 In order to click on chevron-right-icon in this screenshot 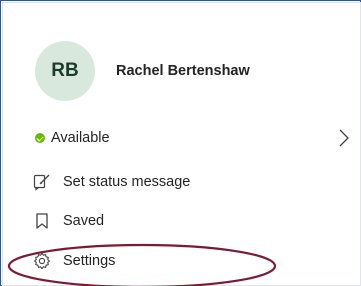, I will do `click(344, 138)`.